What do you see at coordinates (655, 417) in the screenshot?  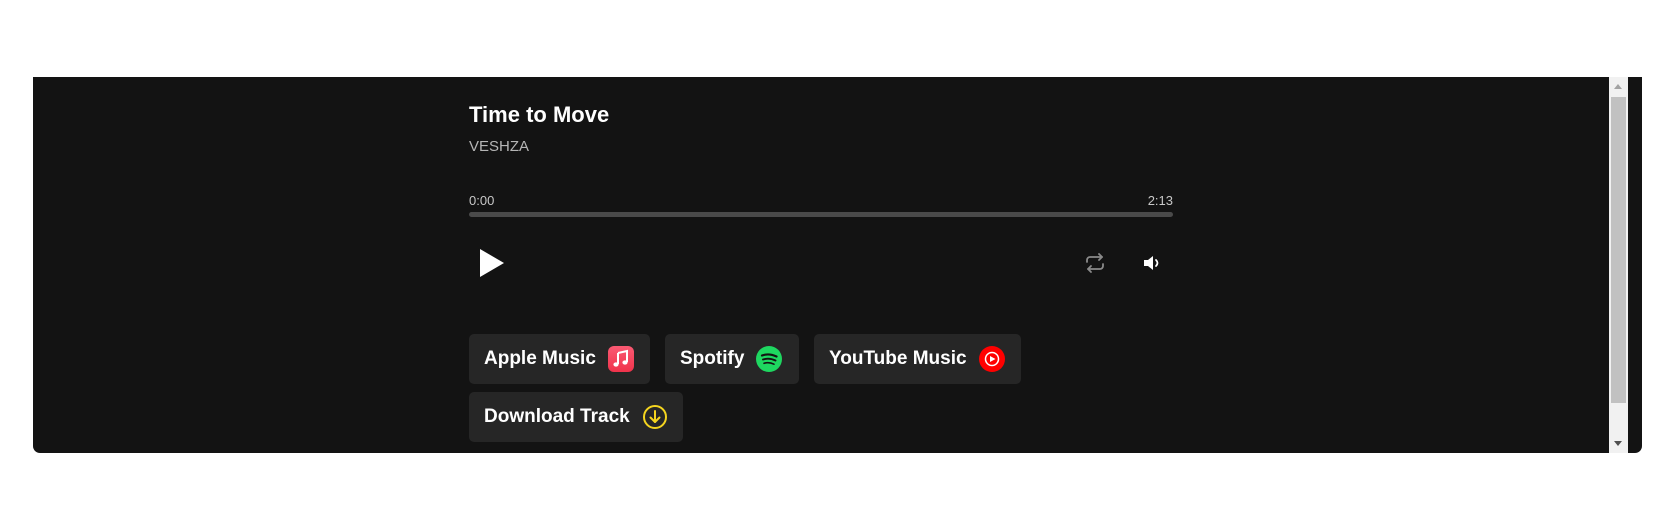 I see `download-icon` at bounding box center [655, 417].